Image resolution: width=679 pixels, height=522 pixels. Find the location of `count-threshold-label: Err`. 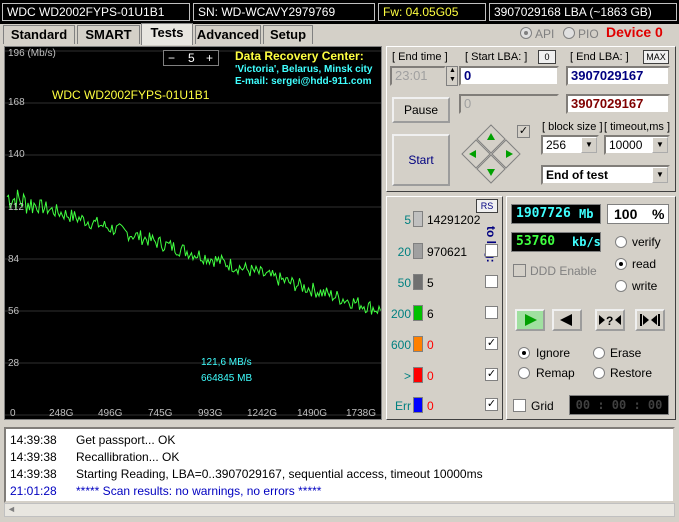

count-threshold-label: Err is located at coordinates (403, 406).